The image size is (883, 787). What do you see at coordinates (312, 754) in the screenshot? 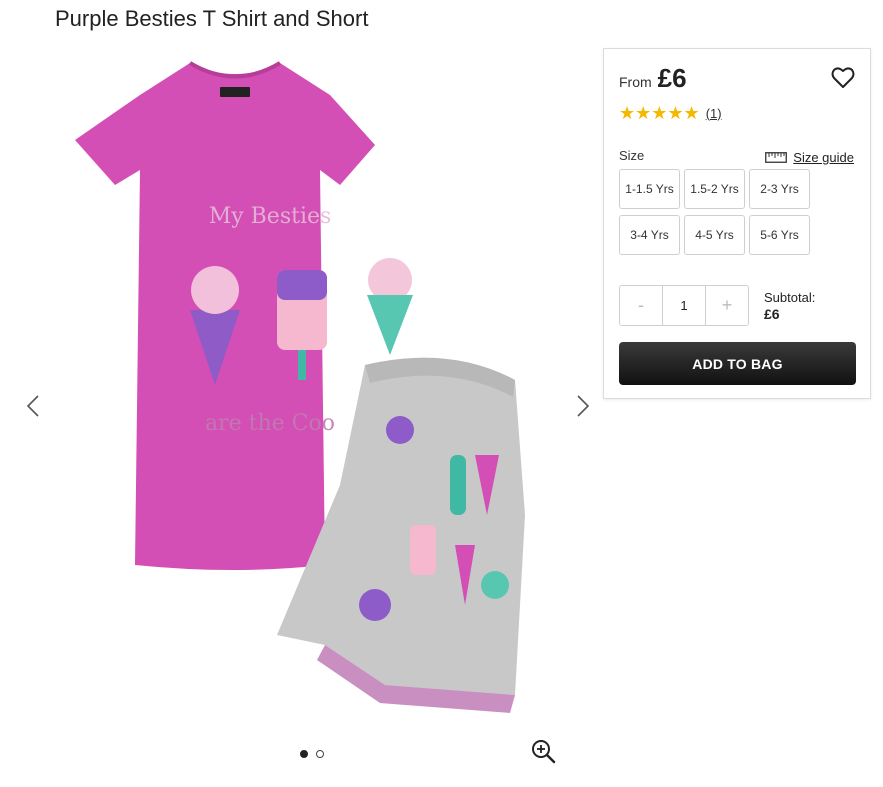
I see `gallery-pagination` at bounding box center [312, 754].